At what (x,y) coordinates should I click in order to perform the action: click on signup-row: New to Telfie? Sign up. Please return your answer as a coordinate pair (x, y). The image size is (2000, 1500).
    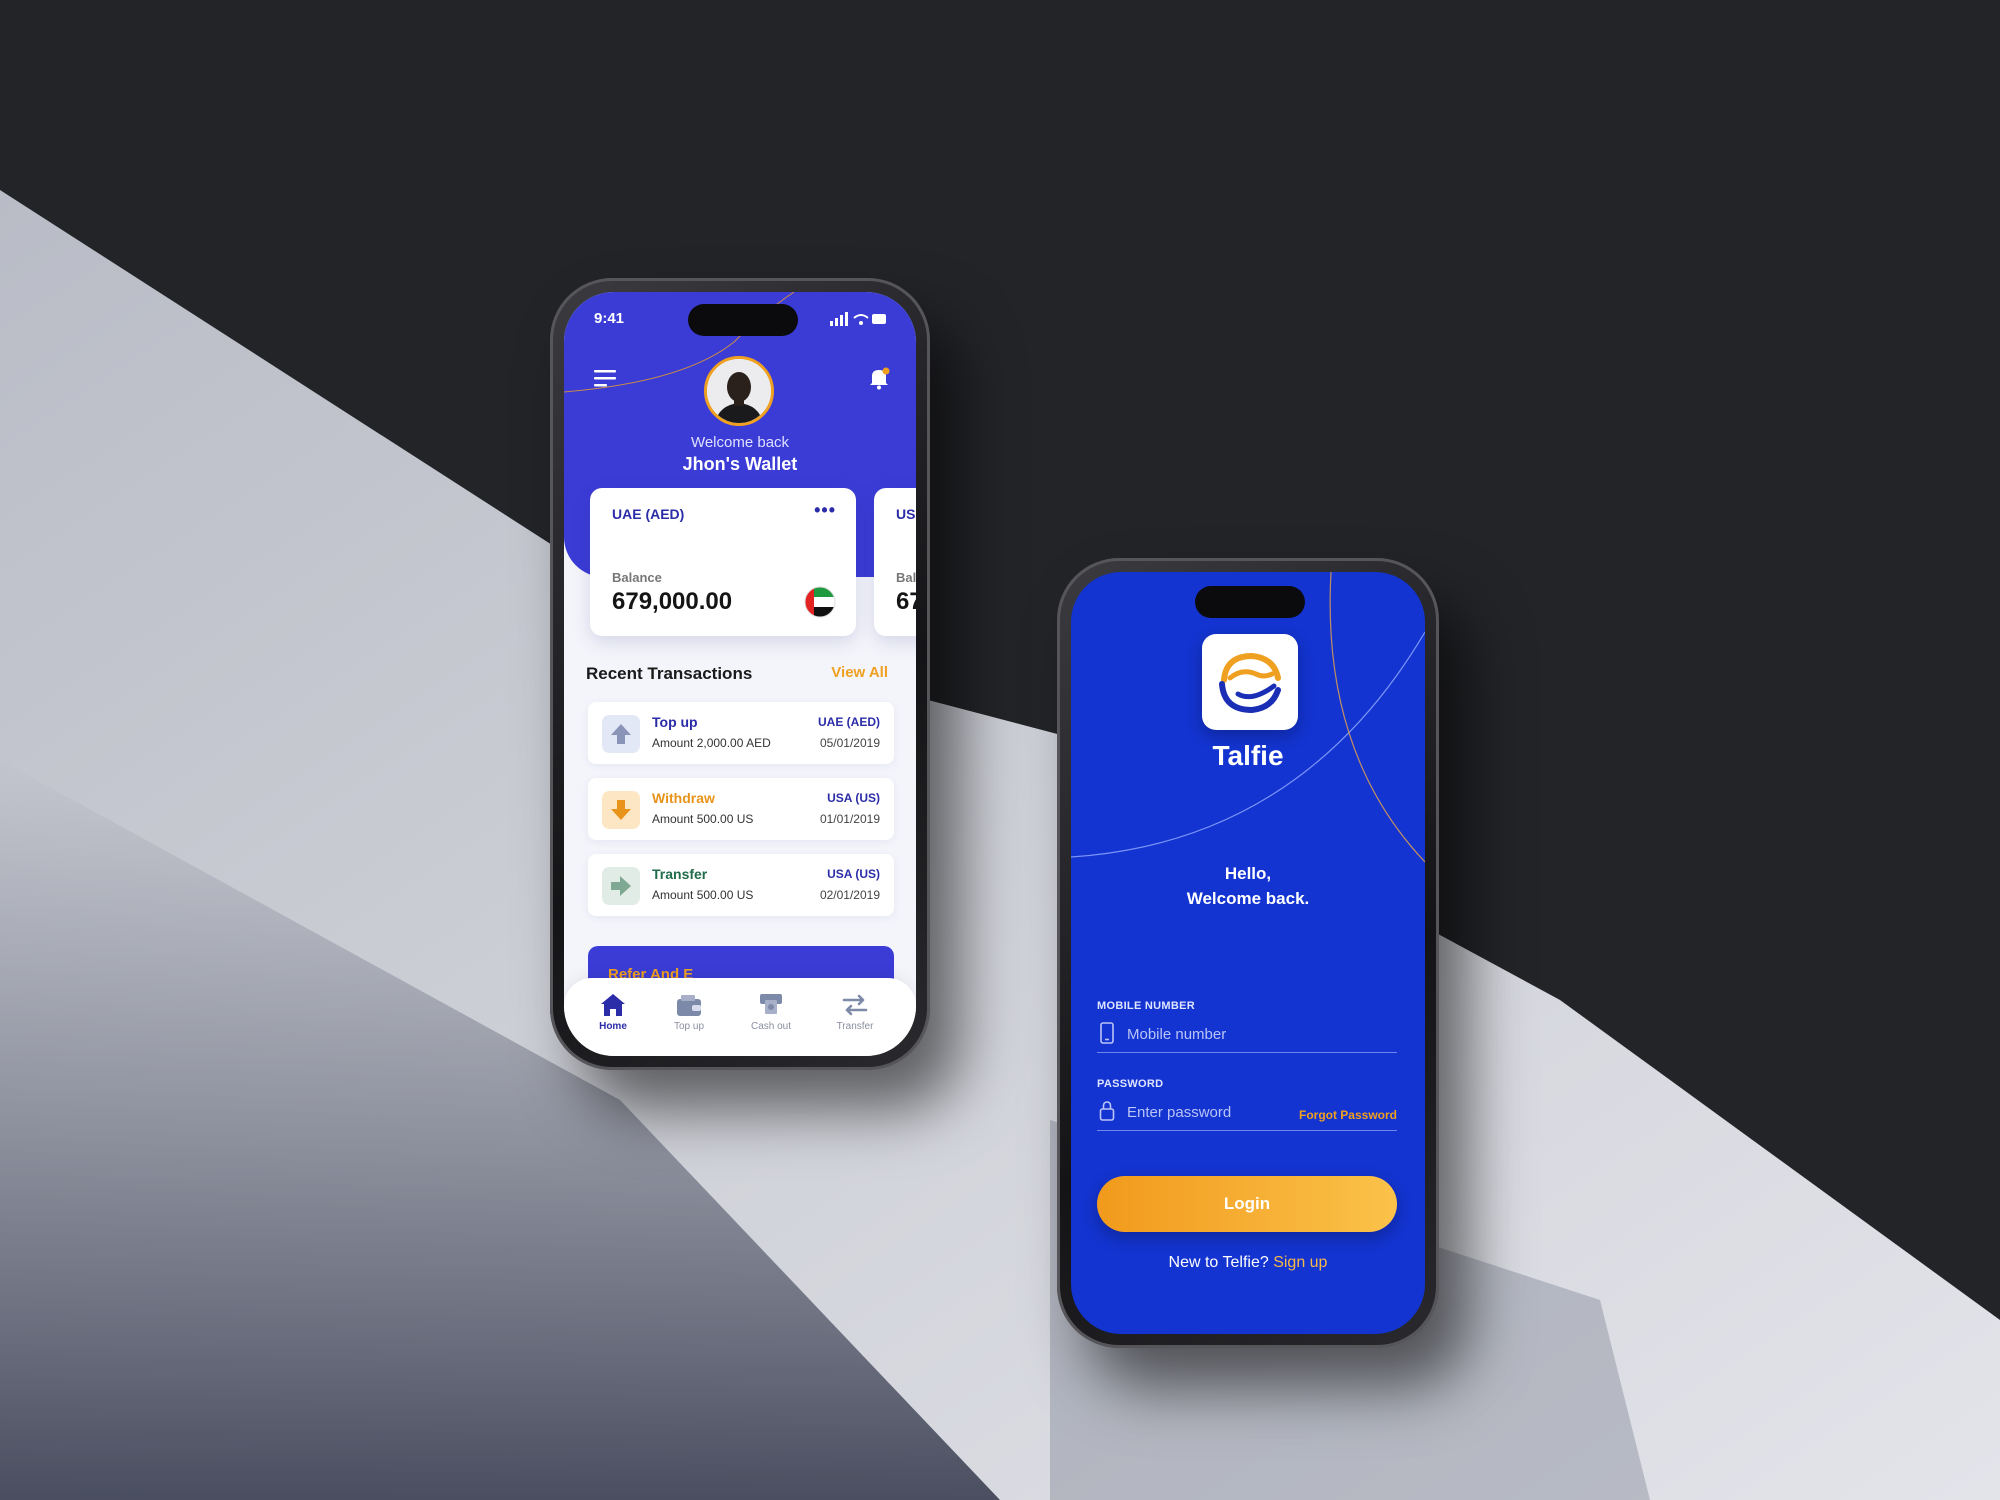
    Looking at the image, I should click on (1248, 1263).